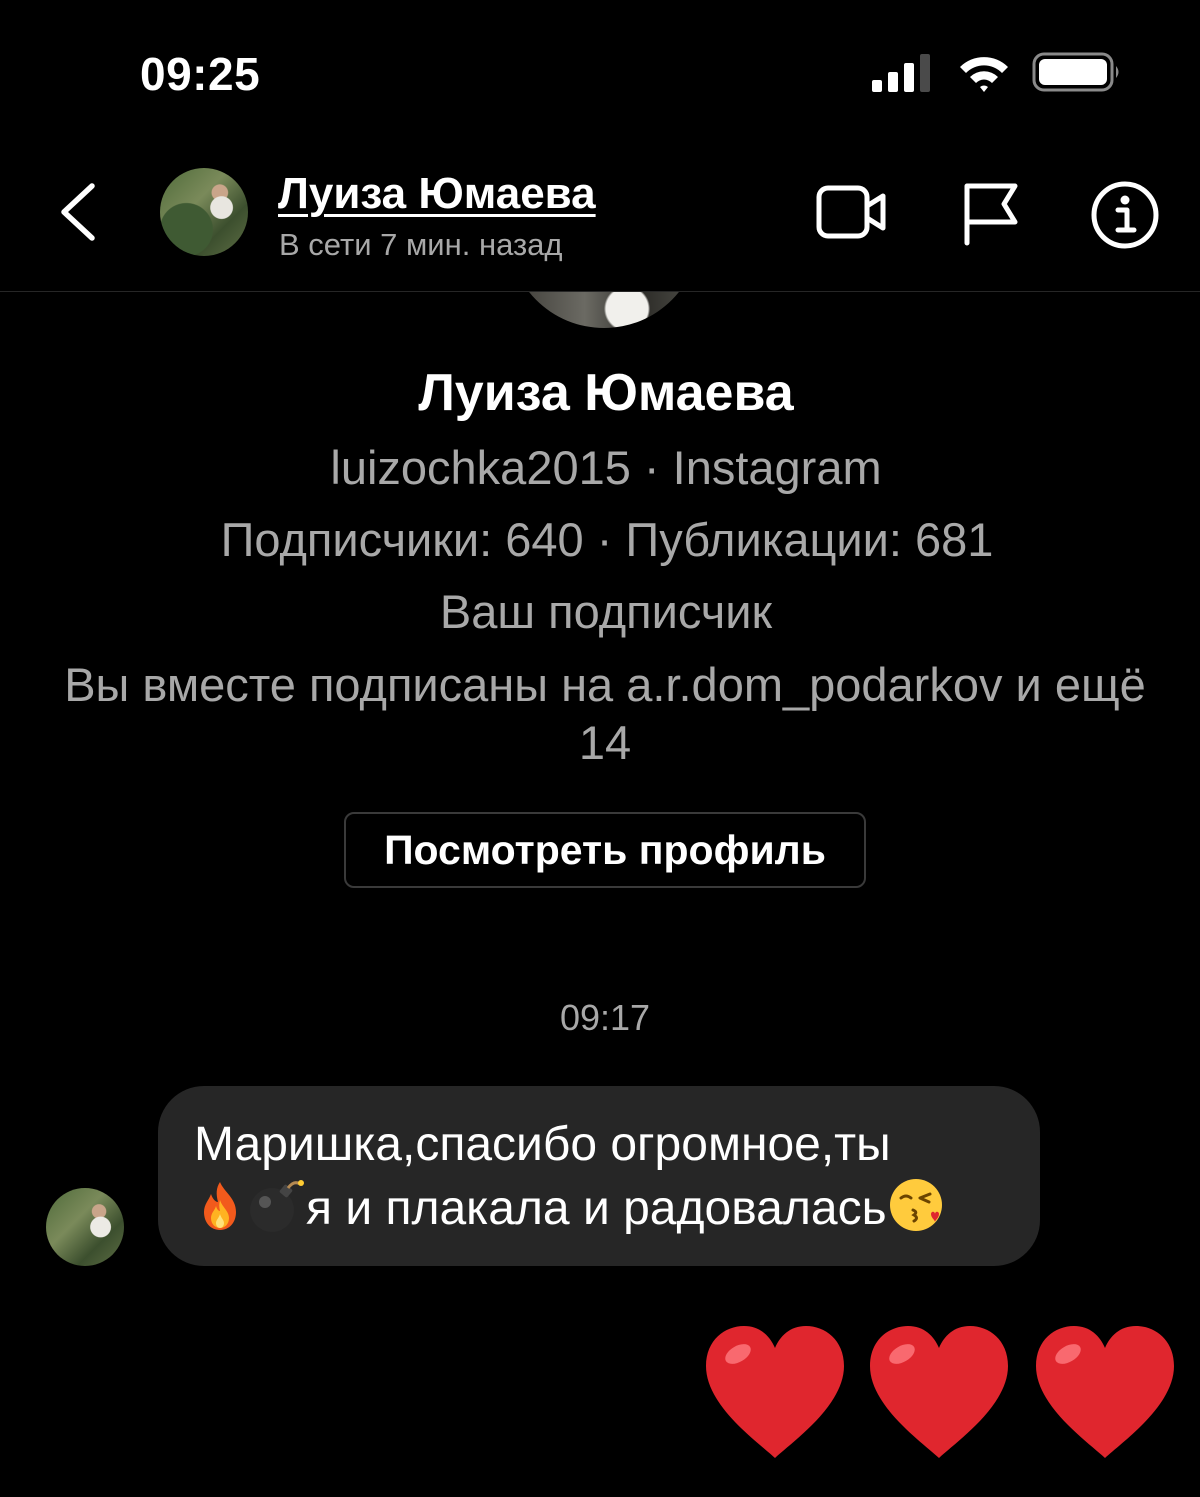  What do you see at coordinates (78, 212) in the screenshot?
I see `back-chevron-icon` at bounding box center [78, 212].